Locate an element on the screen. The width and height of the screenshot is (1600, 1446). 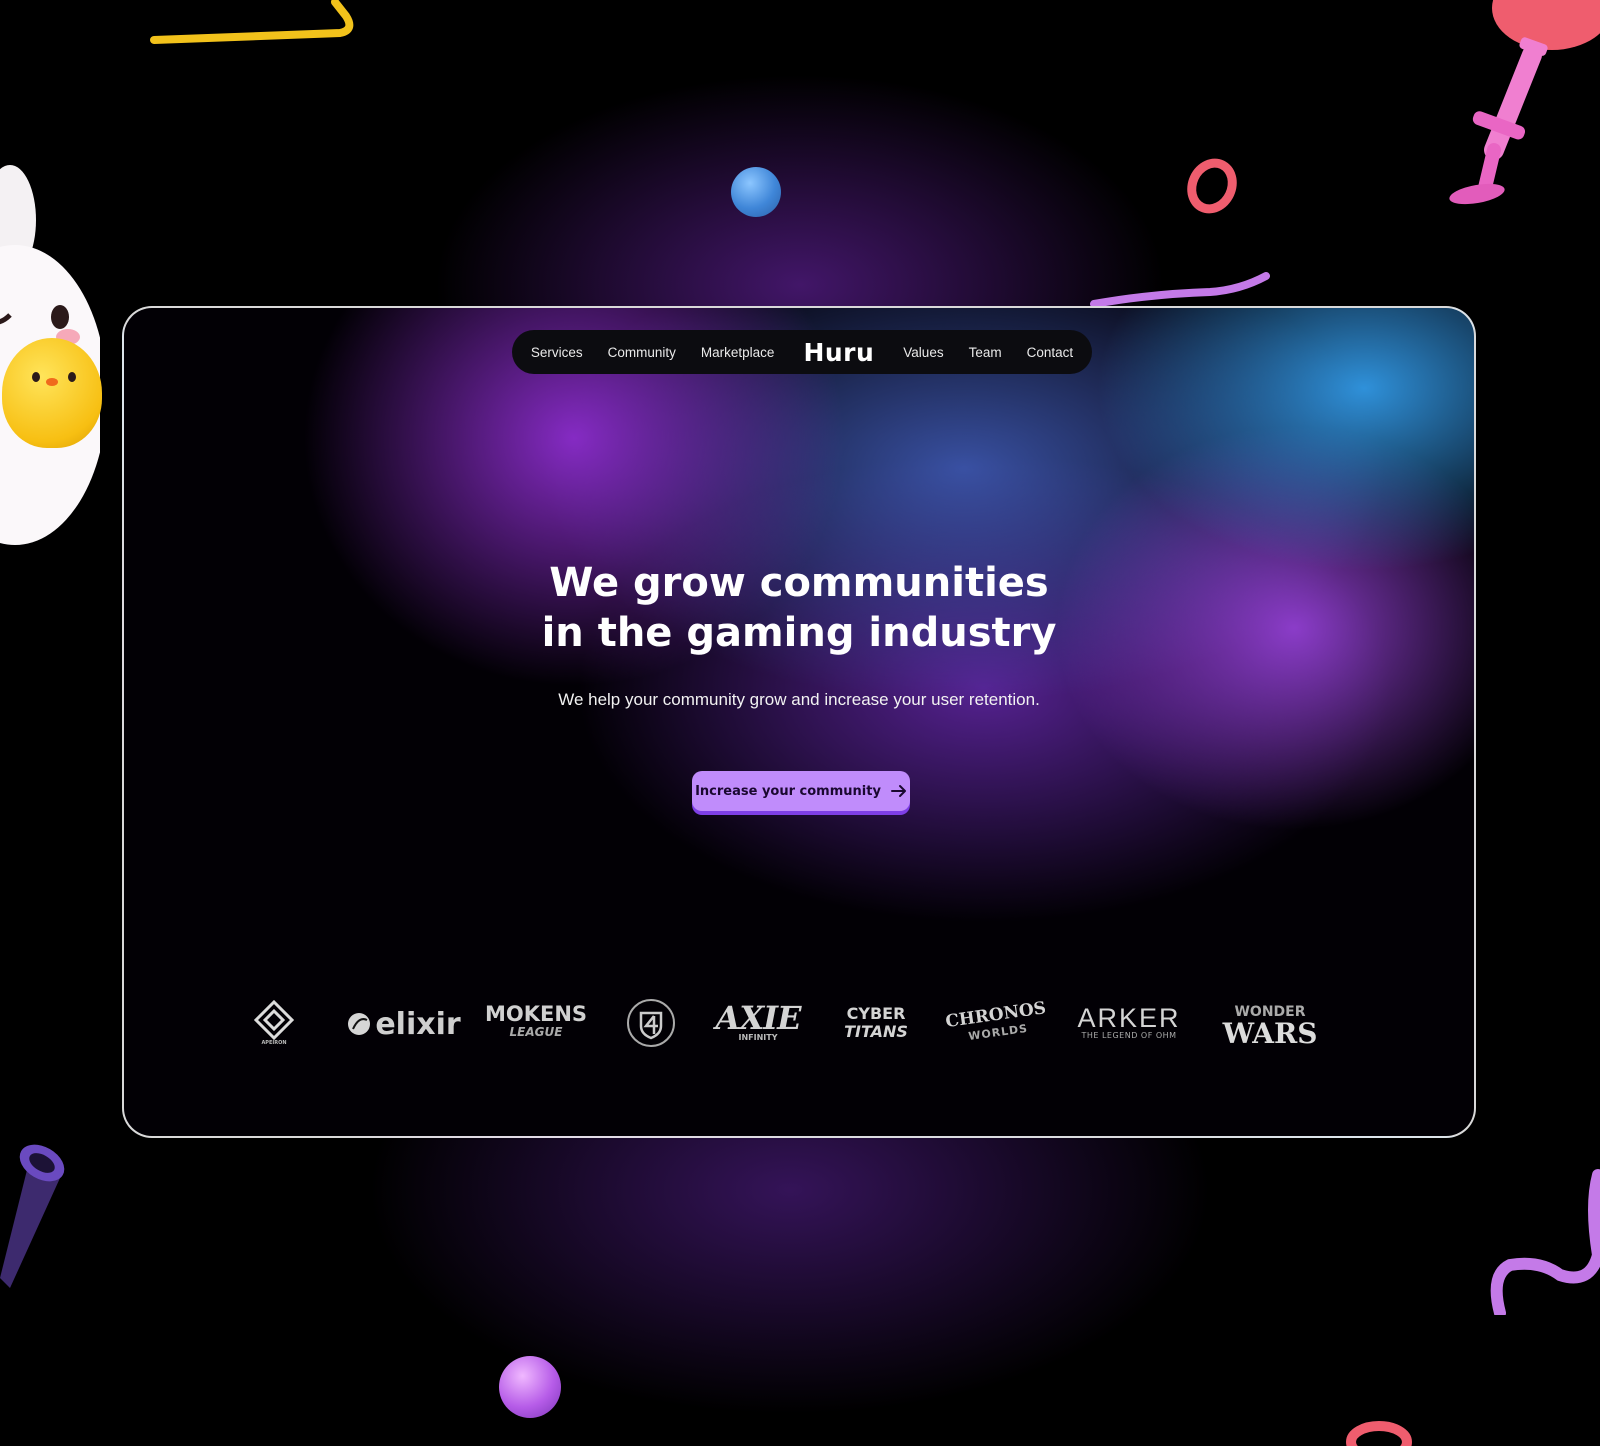
arrow-right-icon is located at coordinates (898, 791).